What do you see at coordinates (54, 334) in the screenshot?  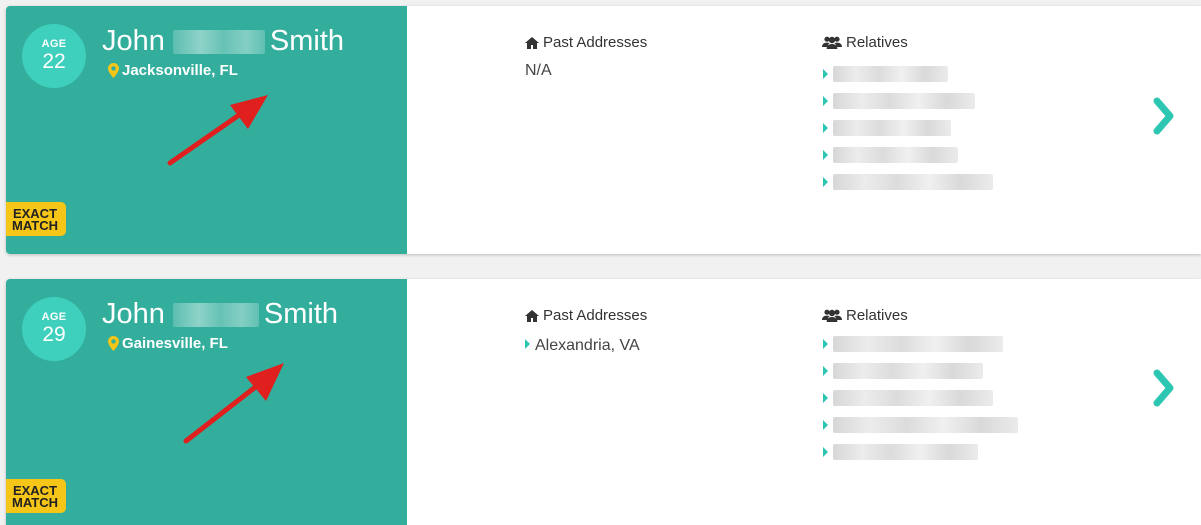 I see `age-value: 29` at bounding box center [54, 334].